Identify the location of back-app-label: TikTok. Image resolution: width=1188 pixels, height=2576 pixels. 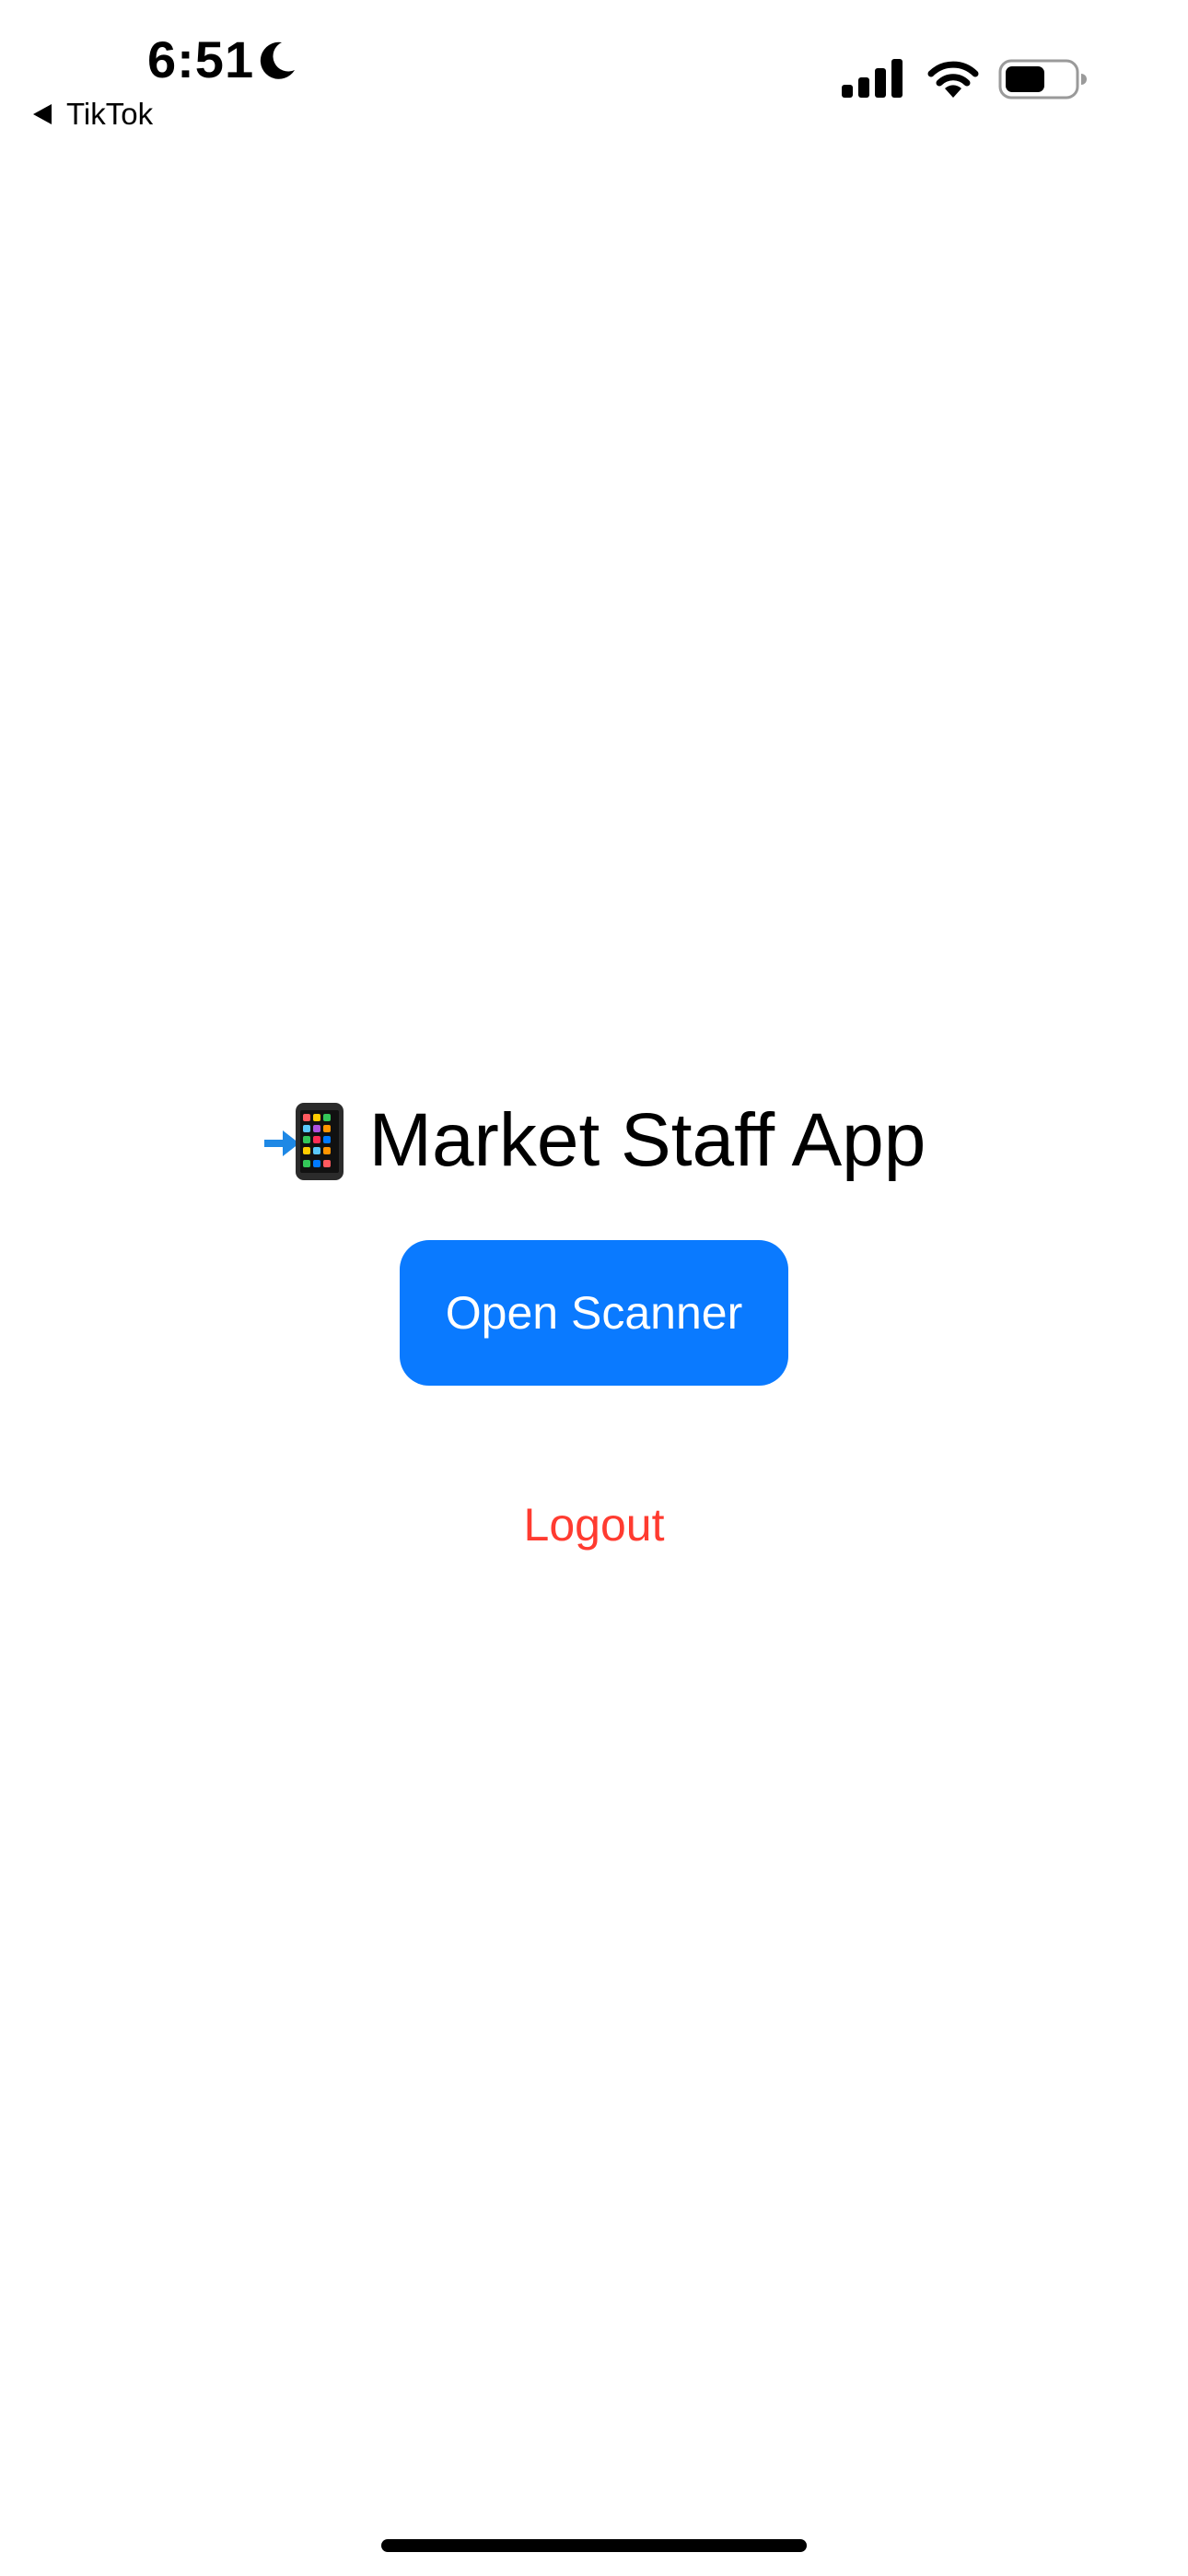
(110, 114).